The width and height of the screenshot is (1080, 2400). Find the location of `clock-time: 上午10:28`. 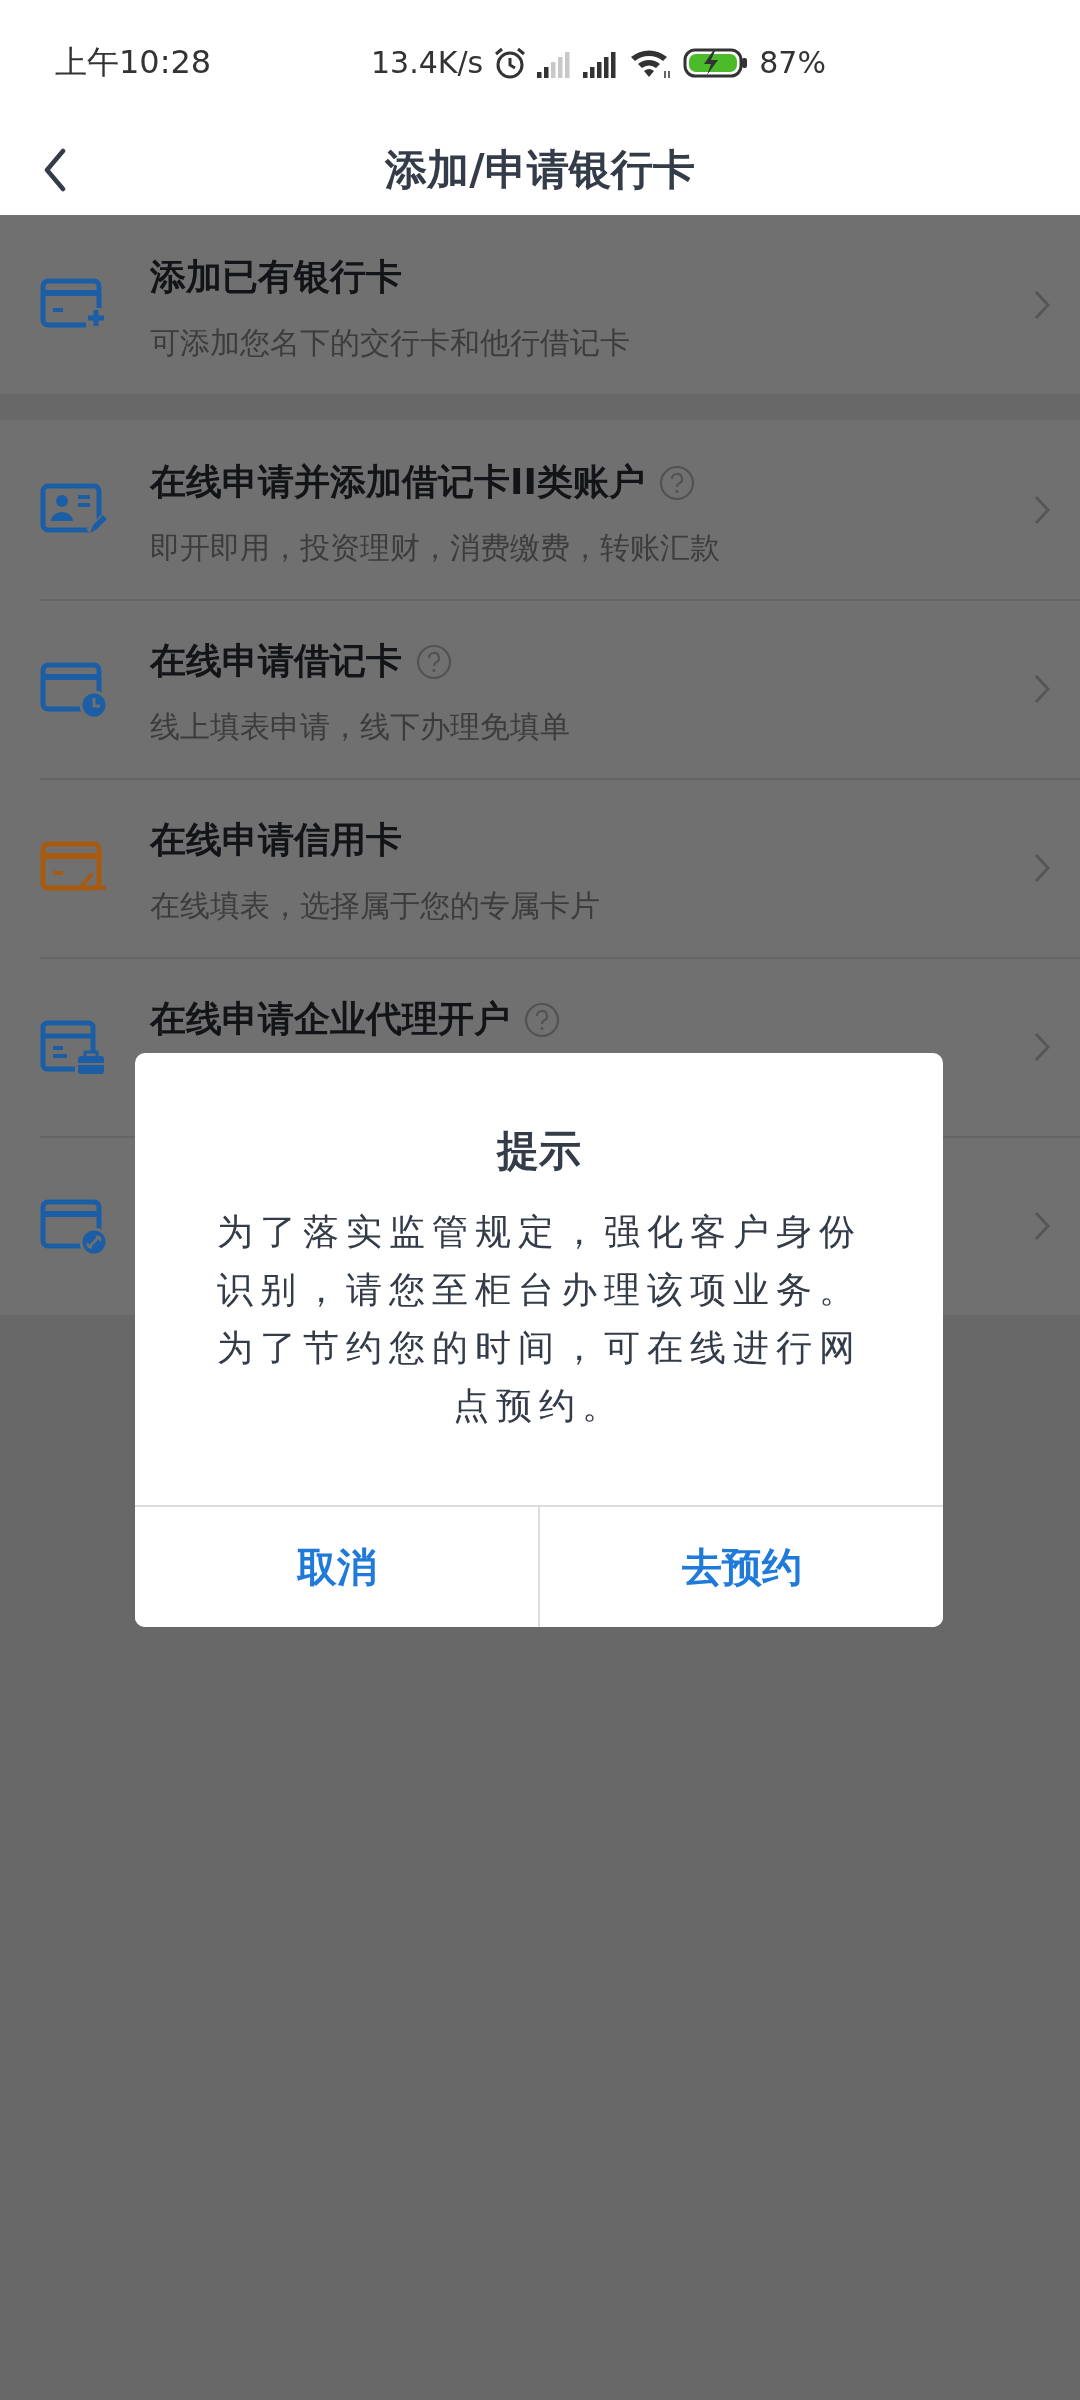

clock-time: 上午10:28 is located at coordinates (134, 62).